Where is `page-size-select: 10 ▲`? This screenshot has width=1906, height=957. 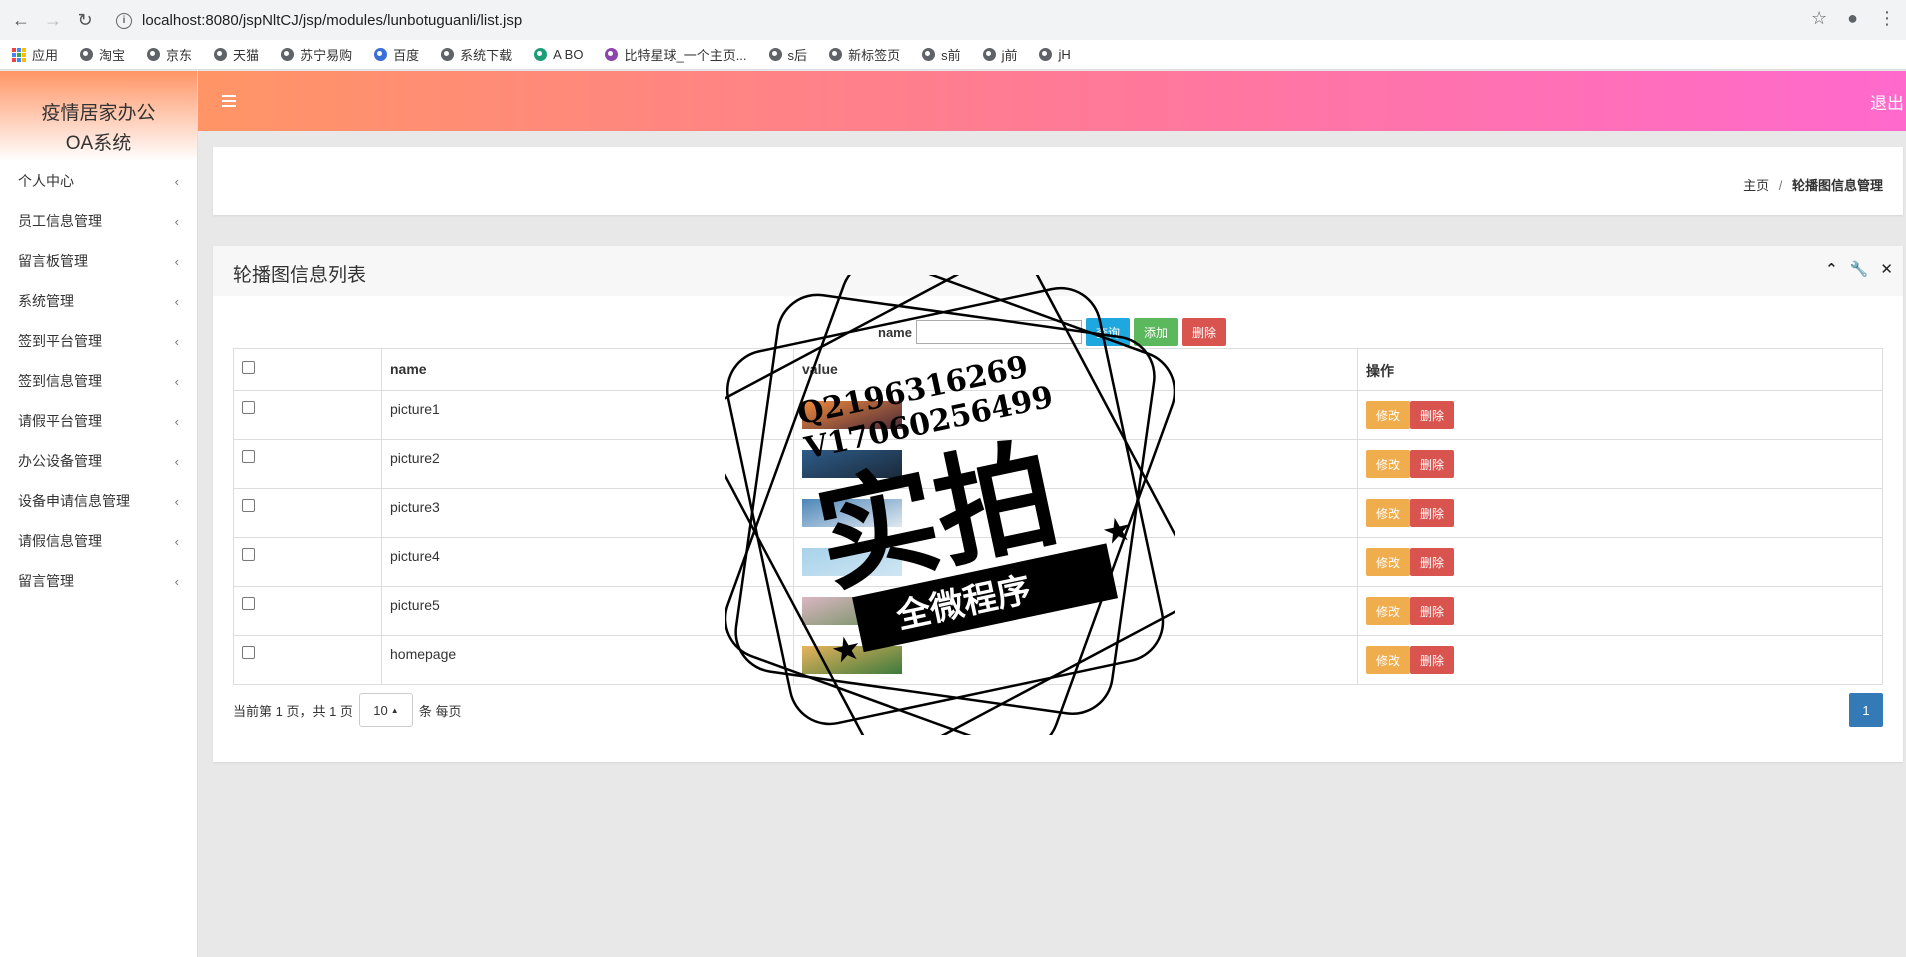
page-size-select: 10 ▲ is located at coordinates (385, 710).